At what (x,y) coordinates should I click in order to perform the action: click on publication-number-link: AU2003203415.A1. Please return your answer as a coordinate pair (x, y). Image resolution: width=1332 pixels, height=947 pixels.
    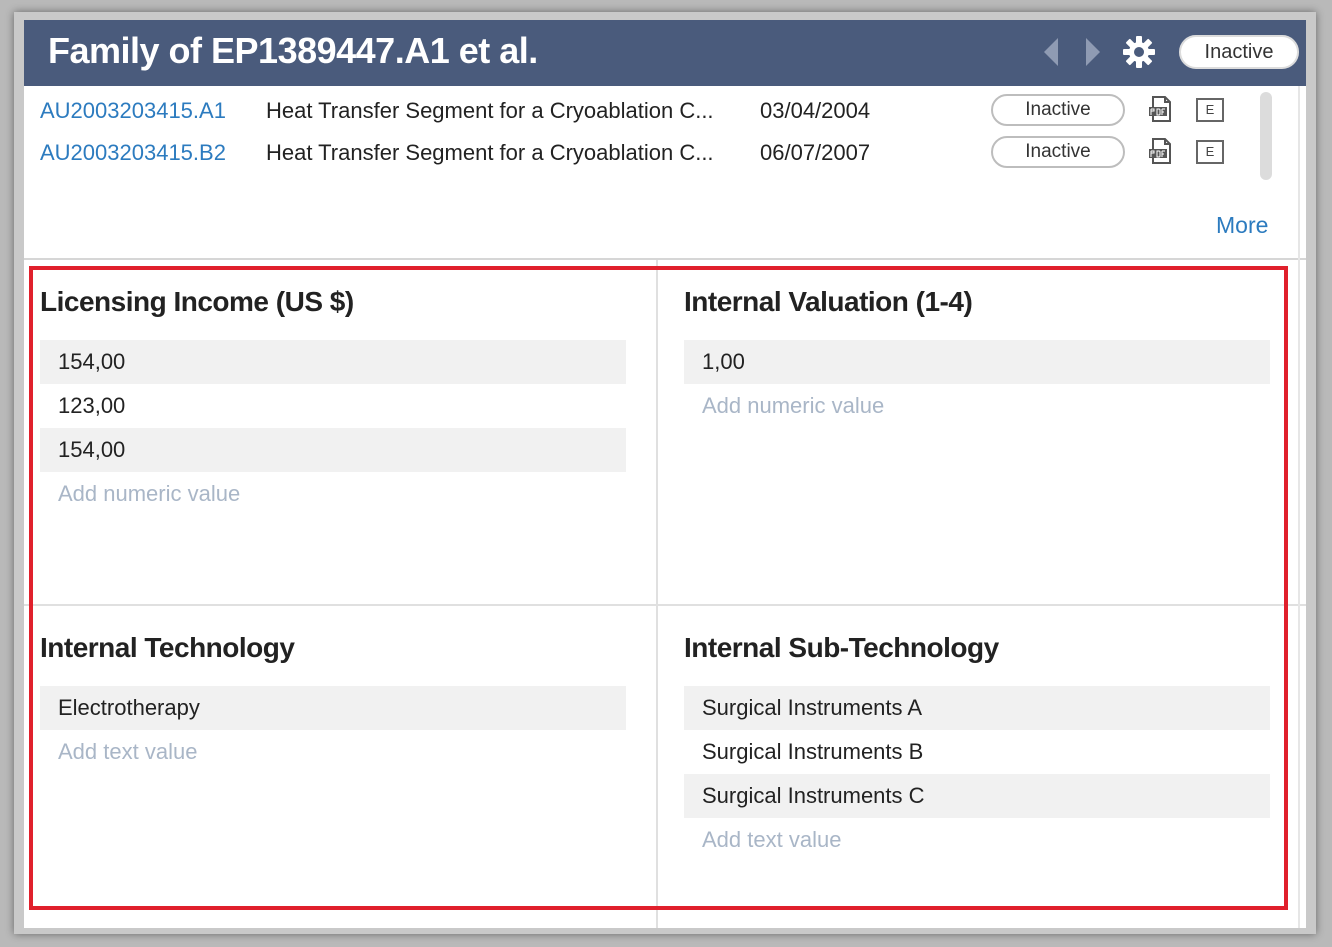
    Looking at the image, I should click on (133, 111).